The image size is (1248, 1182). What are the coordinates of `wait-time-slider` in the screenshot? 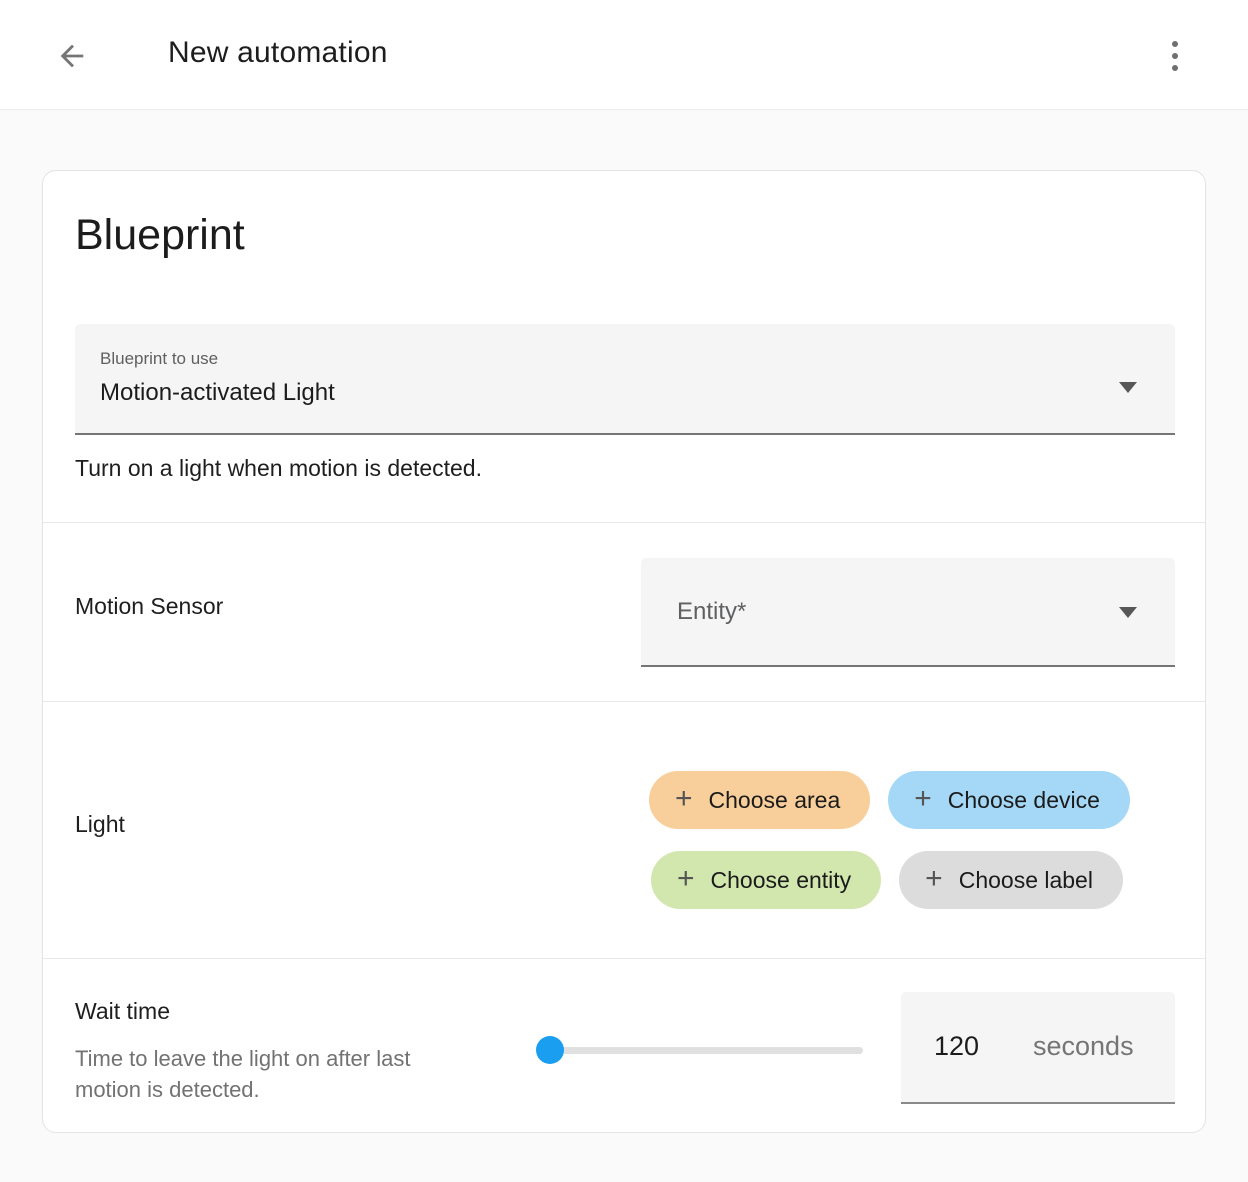 It's located at (699, 1050).